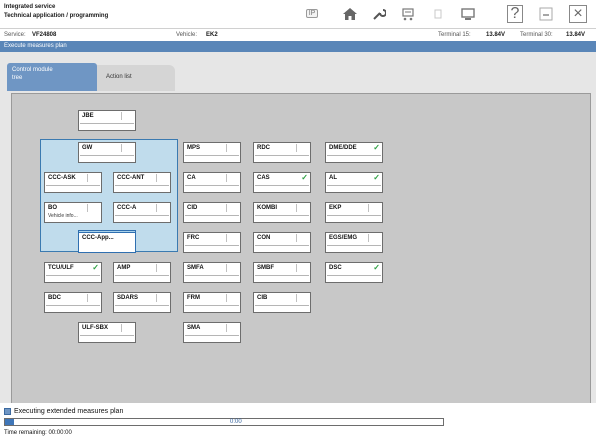 Image resolution: width=596 pixels, height=445 pixels. What do you see at coordinates (73, 302) in the screenshot?
I see `module-bdc: BDC` at bounding box center [73, 302].